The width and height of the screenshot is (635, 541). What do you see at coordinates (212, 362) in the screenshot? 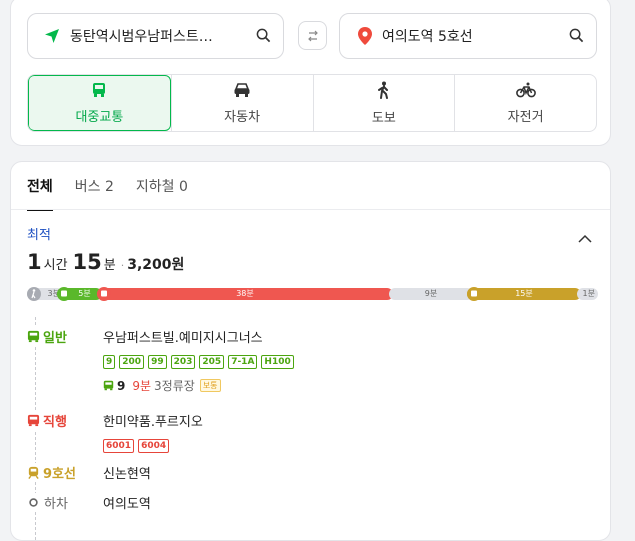
I see `bus-line-chip: 205` at bounding box center [212, 362].